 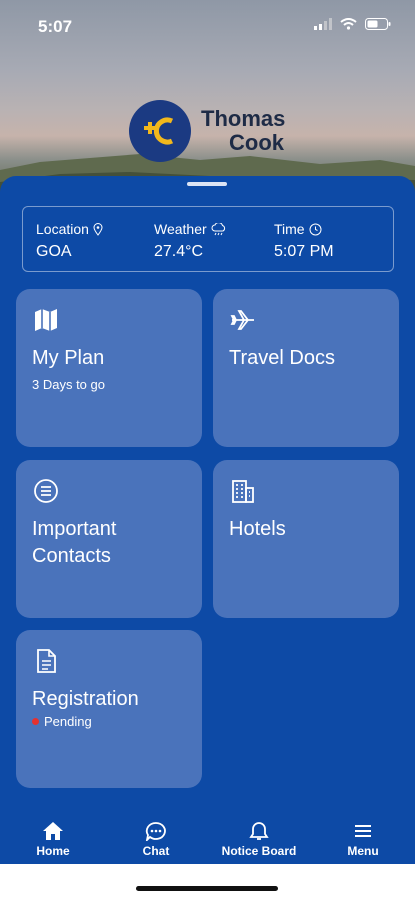 I want to click on weather-label: Weather, so click(x=180, y=229).